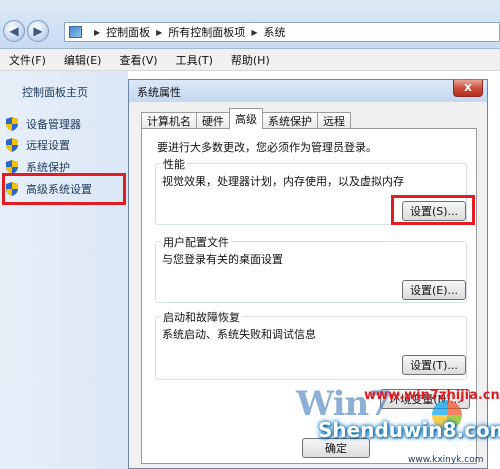  I want to click on arrow-right-icon: ▶, so click(38, 31).